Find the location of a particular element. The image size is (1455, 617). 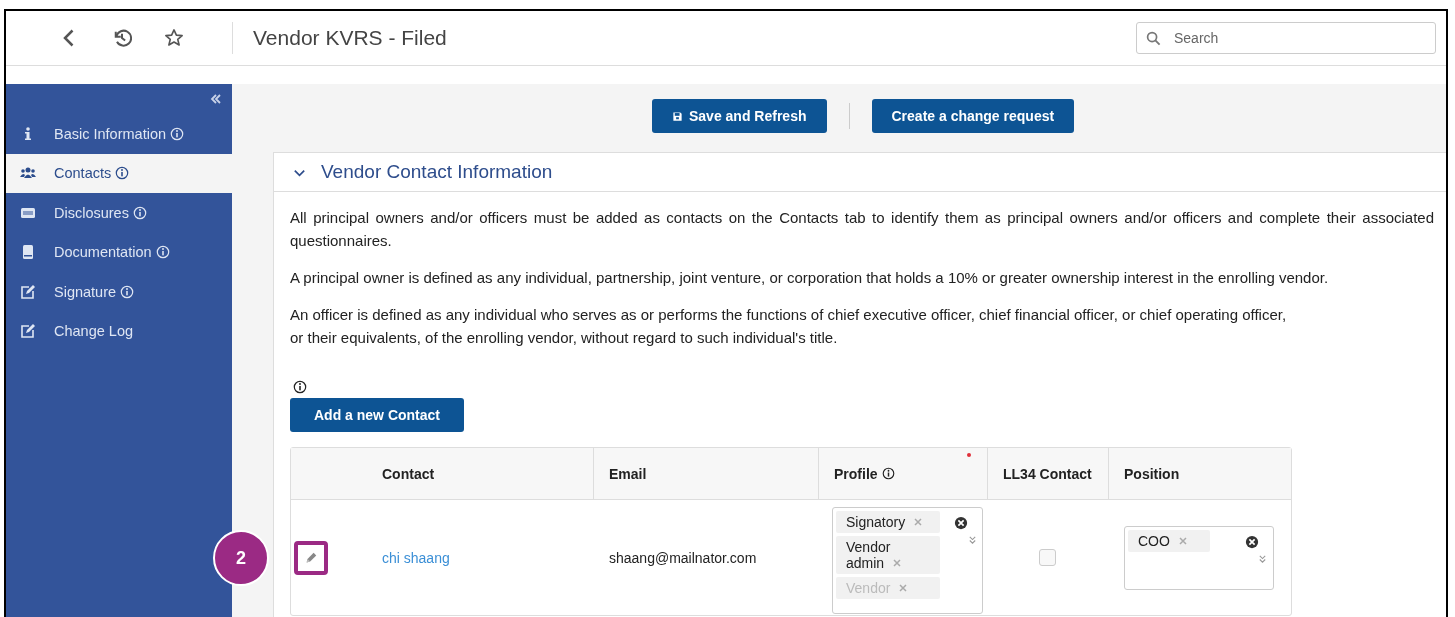

sidebar-item: Contacts is located at coordinates (119, 173).